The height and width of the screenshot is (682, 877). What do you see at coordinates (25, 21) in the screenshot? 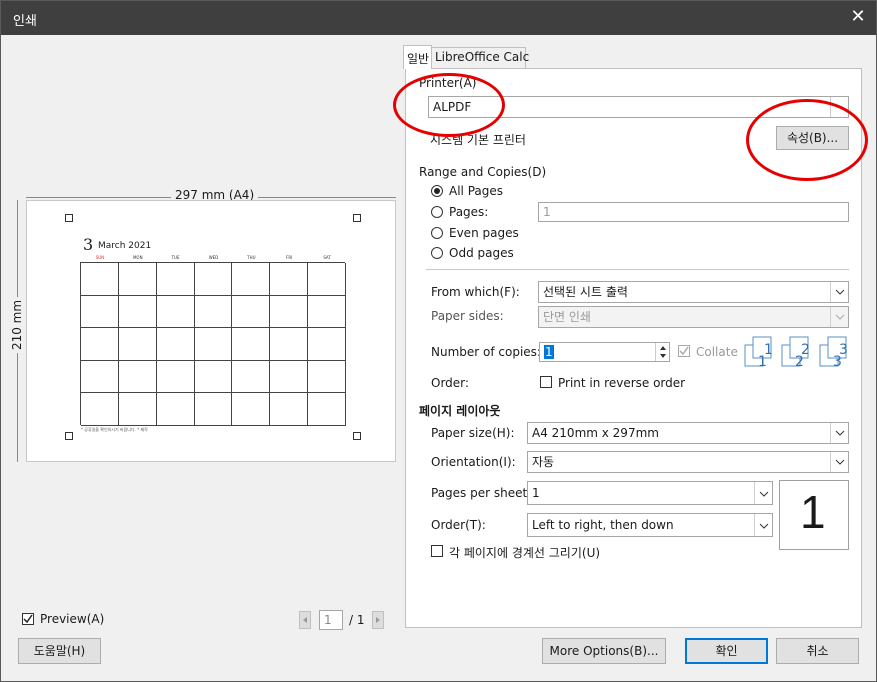
I see `window-title: 인쇄` at bounding box center [25, 21].